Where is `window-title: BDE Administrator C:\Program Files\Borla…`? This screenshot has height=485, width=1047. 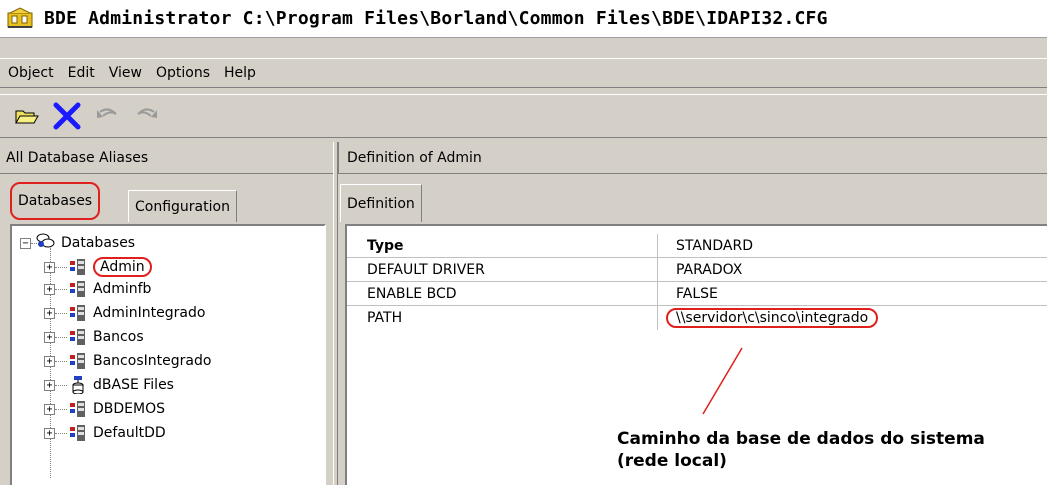
window-title: BDE Administrator C:\Program Files\Borla… is located at coordinates (436, 18).